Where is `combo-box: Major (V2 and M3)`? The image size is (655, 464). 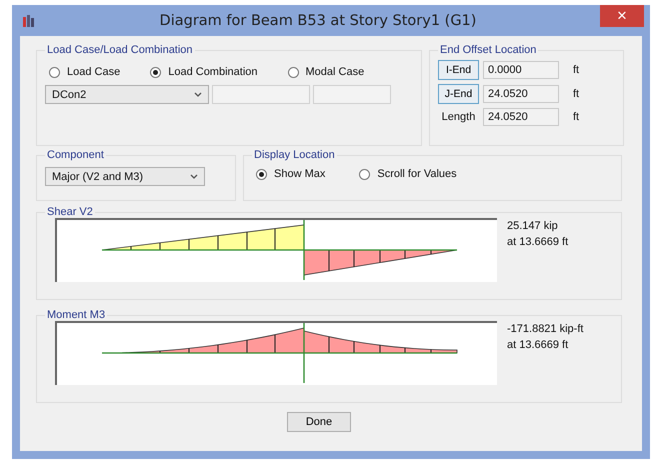
combo-box: Major (V2 and M3) is located at coordinates (125, 176).